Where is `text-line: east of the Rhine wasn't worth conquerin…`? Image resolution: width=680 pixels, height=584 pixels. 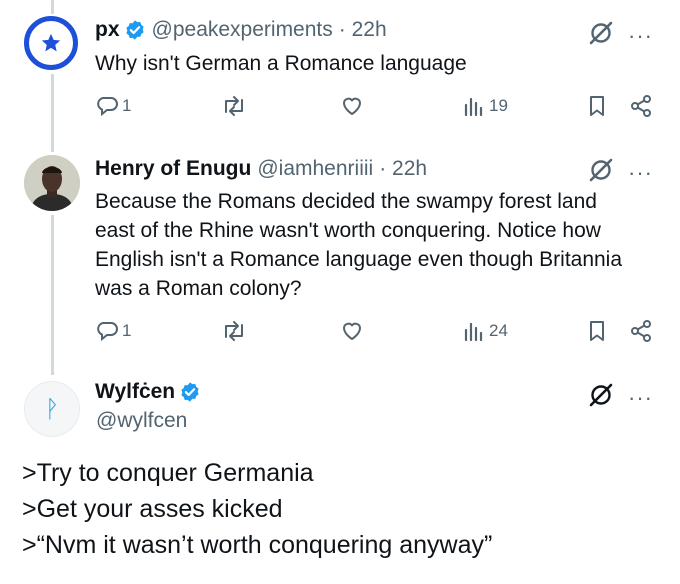 text-line: east of the Rhine wasn't worth conquerin… is located at coordinates (348, 230).